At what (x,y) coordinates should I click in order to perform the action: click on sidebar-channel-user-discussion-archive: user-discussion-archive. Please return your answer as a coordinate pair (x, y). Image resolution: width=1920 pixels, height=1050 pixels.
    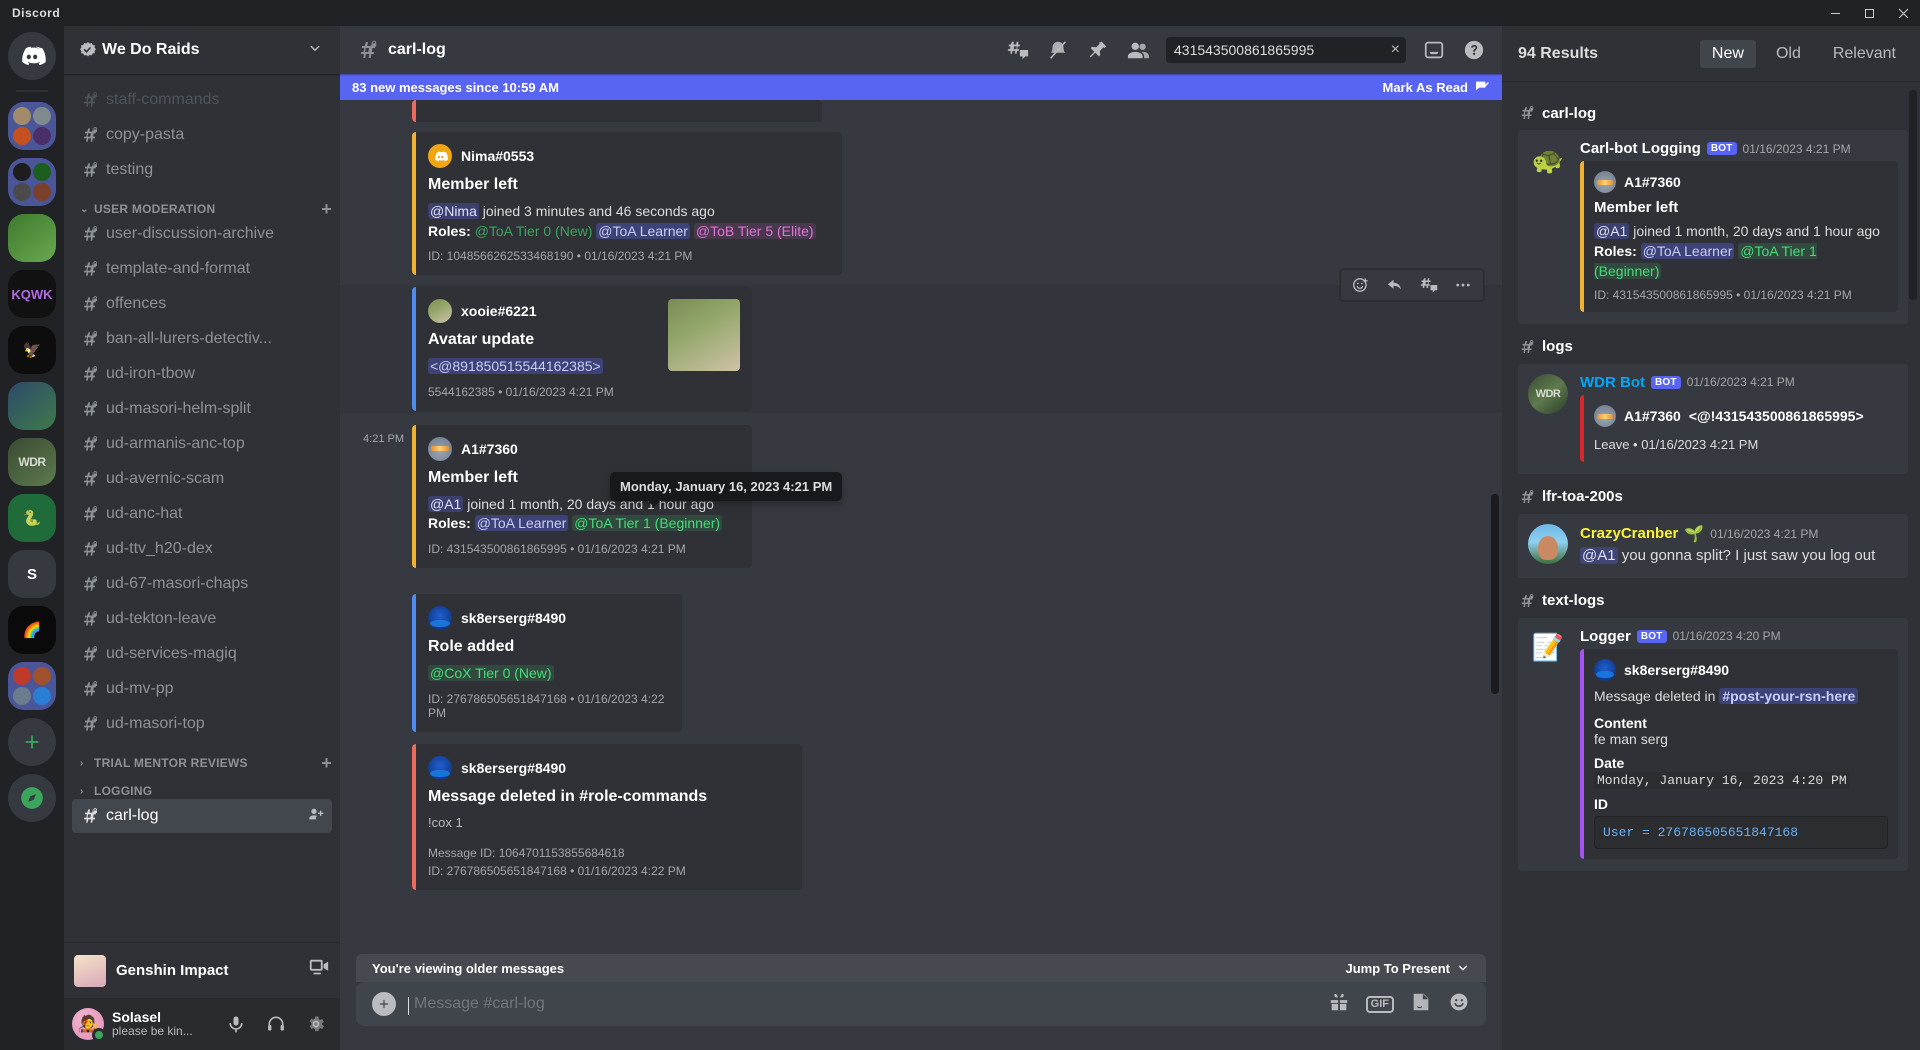
    Looking at the image, I should click on (202, 234).